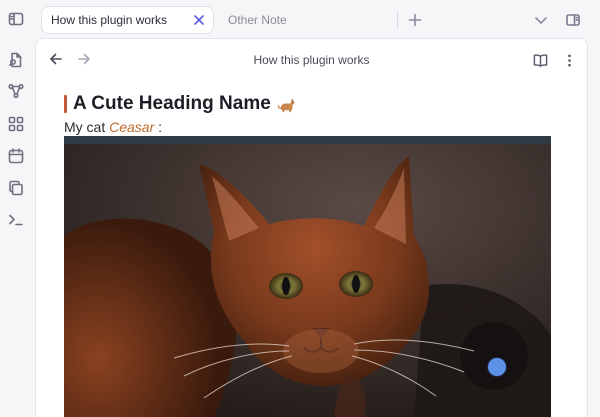 This screenshot has width=600, height=417. I want to click on more-options-icon, so click(569, 60).